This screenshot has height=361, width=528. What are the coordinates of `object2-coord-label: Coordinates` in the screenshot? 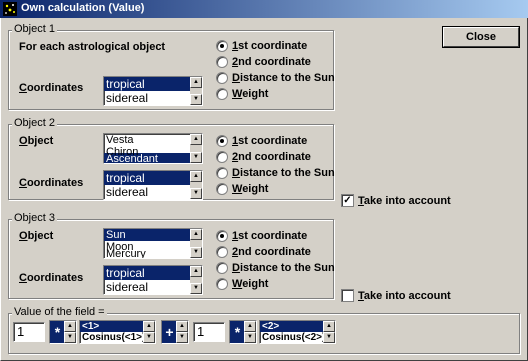 It's located at (51, 183).